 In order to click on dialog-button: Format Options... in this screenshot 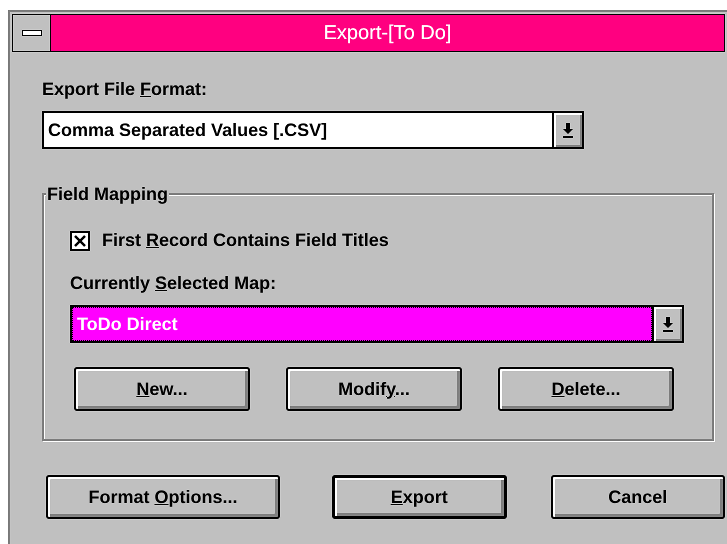, I will do `click(163, 497)`.